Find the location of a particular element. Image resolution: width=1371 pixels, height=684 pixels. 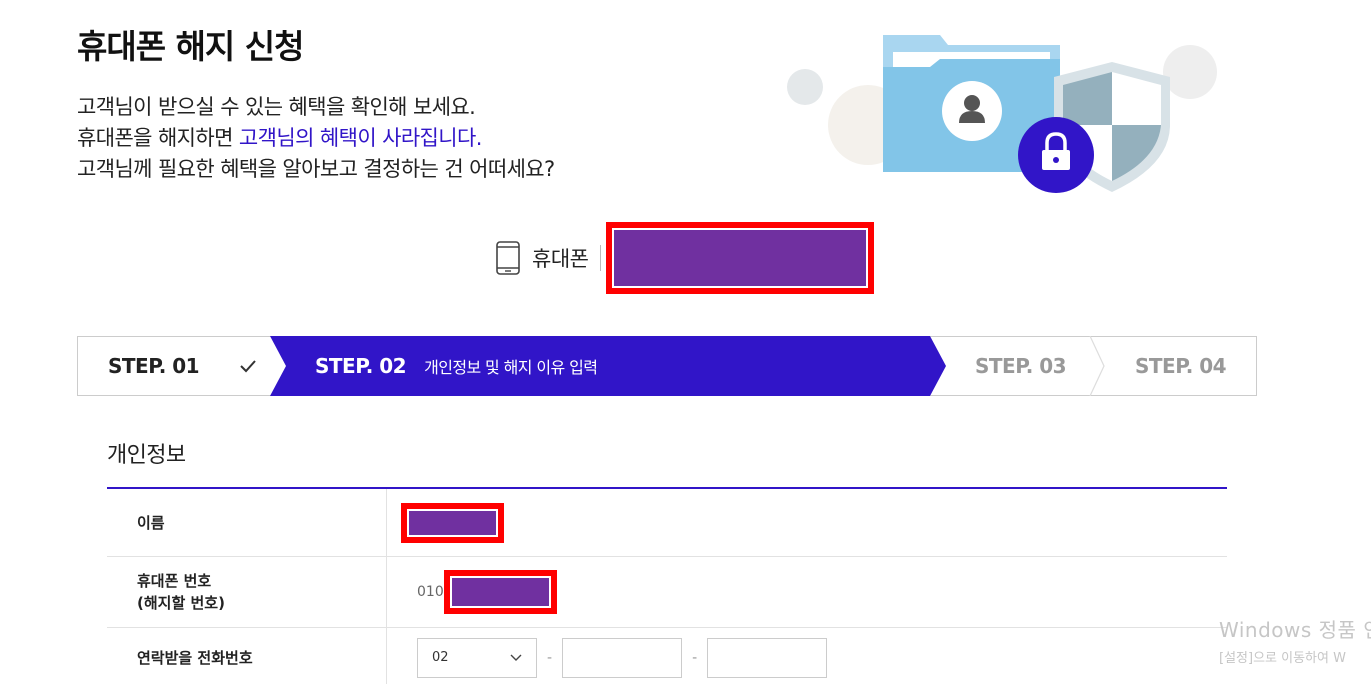

form-row-contact: 연락받을 전화번호 02 - - is located at coordinates (667, 656).